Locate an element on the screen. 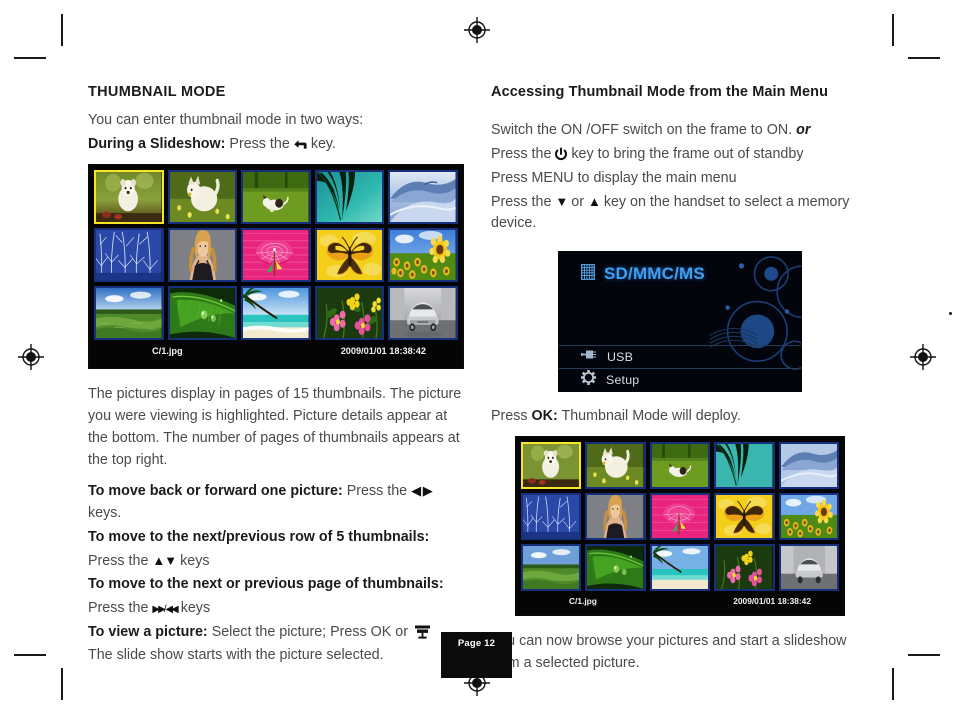 The image size is (954, 716). press-ok-instruction: Press OK: Thumbnail Mode will deploy. is located at coordinates (681, 417).